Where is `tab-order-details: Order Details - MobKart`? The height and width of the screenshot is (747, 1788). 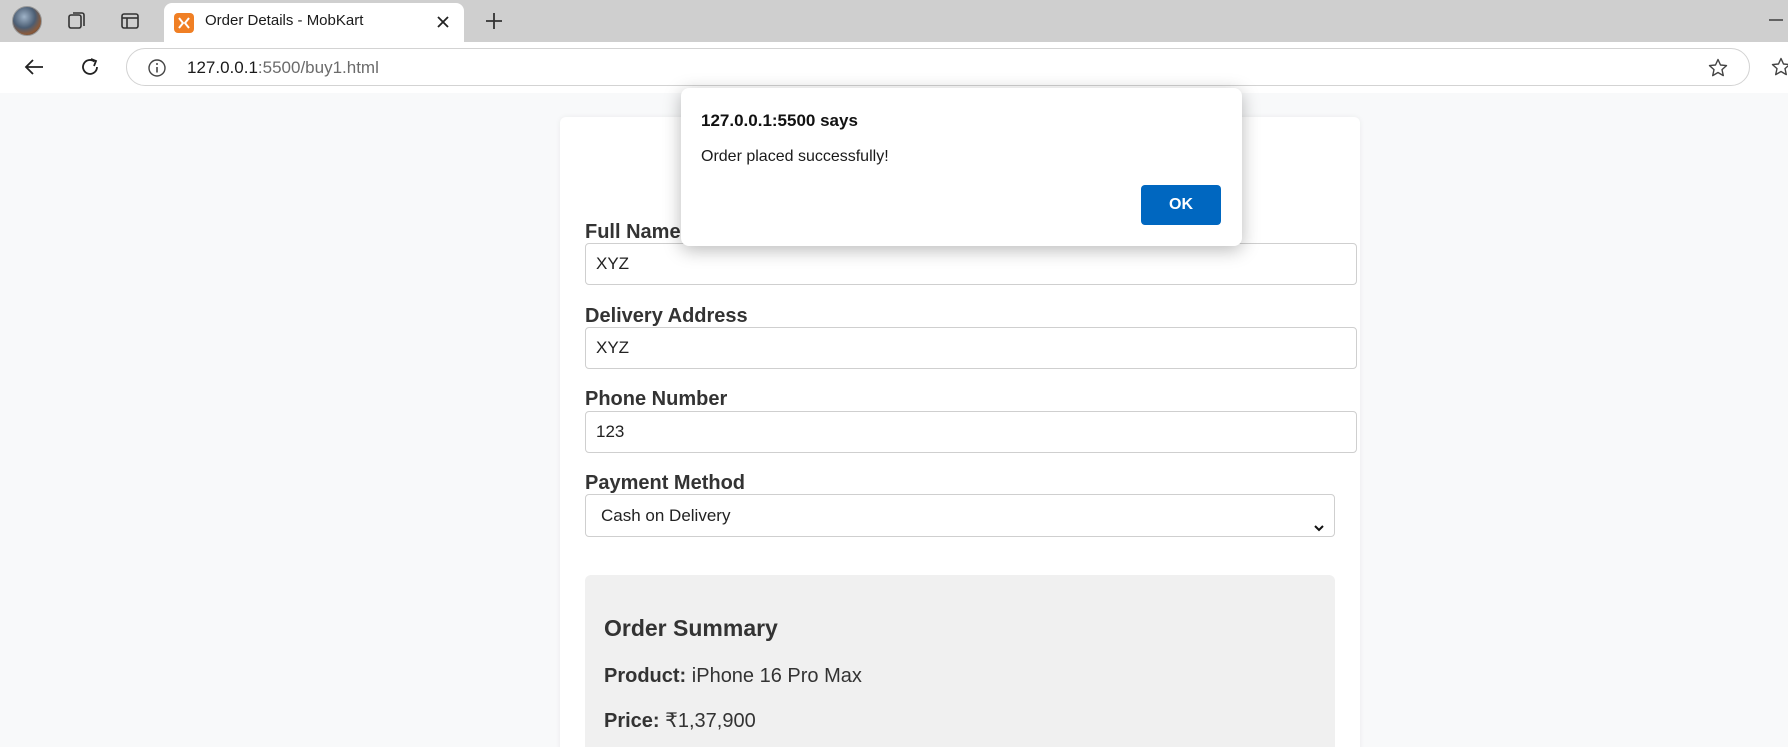
tab-order-details: Order Details - MobKart is located at coordinates (314, 22).